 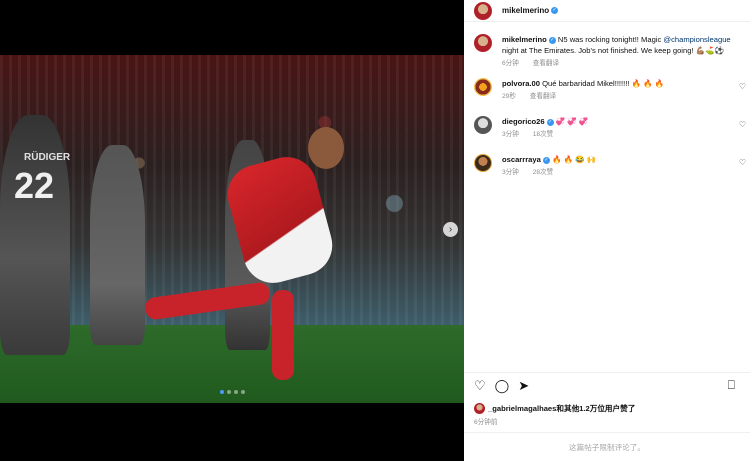 I want to click on likes-summary: _gabrielmagalhaes 和其他1.2万位用户赞了, so click(x=554, y=408).